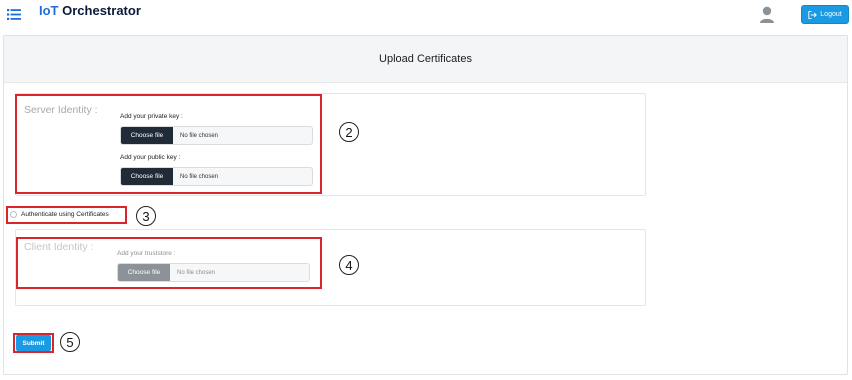 This screenshot has height=380, width=852. What do you see at coordinates (101, 10) in the screenshot?
I see `app-title-suffix: Orchestrator` at bounding box center [101, 10].